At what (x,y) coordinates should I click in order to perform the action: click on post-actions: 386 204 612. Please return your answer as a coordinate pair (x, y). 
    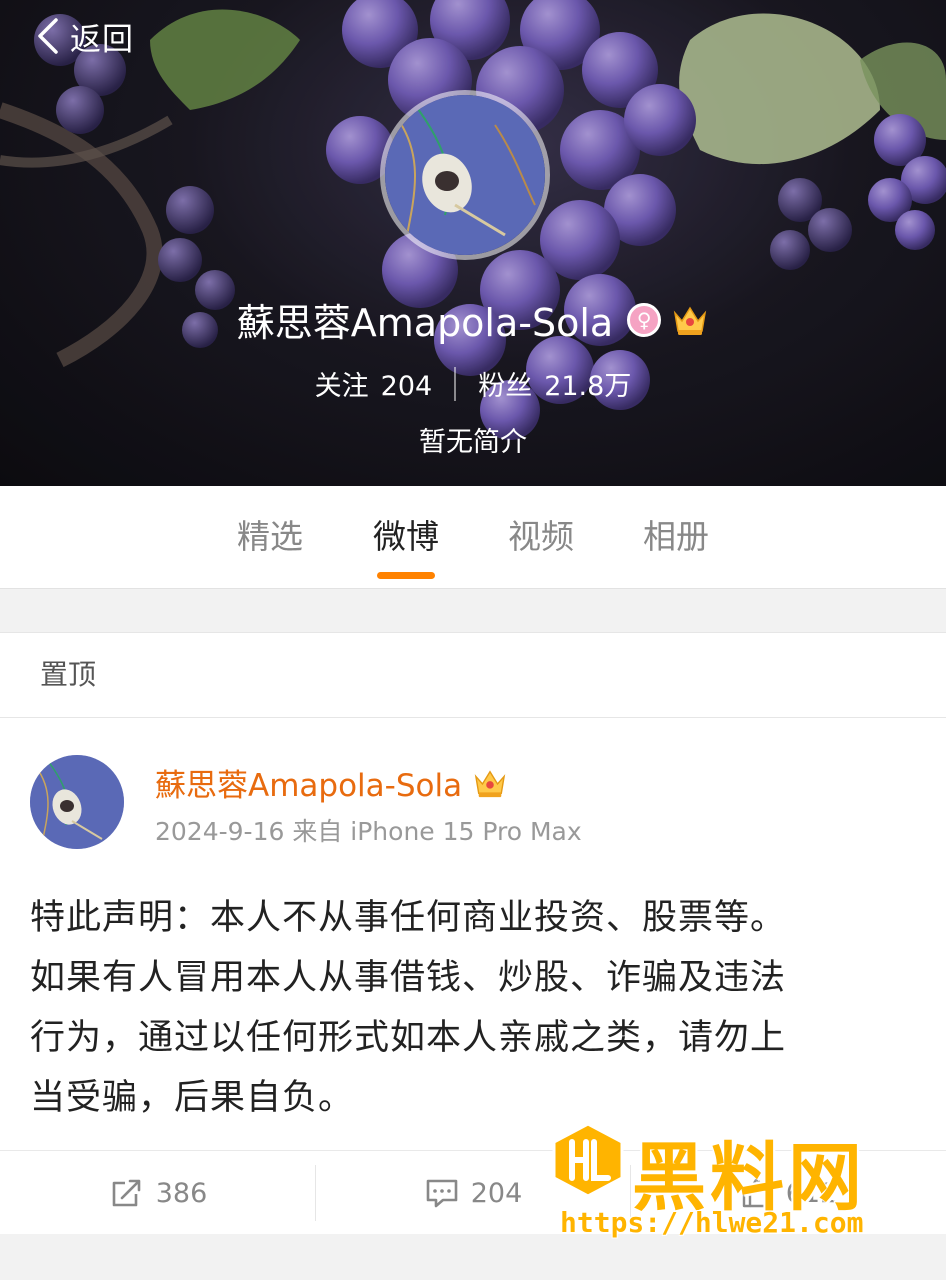
    Looking at the image, I should click on (473, 1192).